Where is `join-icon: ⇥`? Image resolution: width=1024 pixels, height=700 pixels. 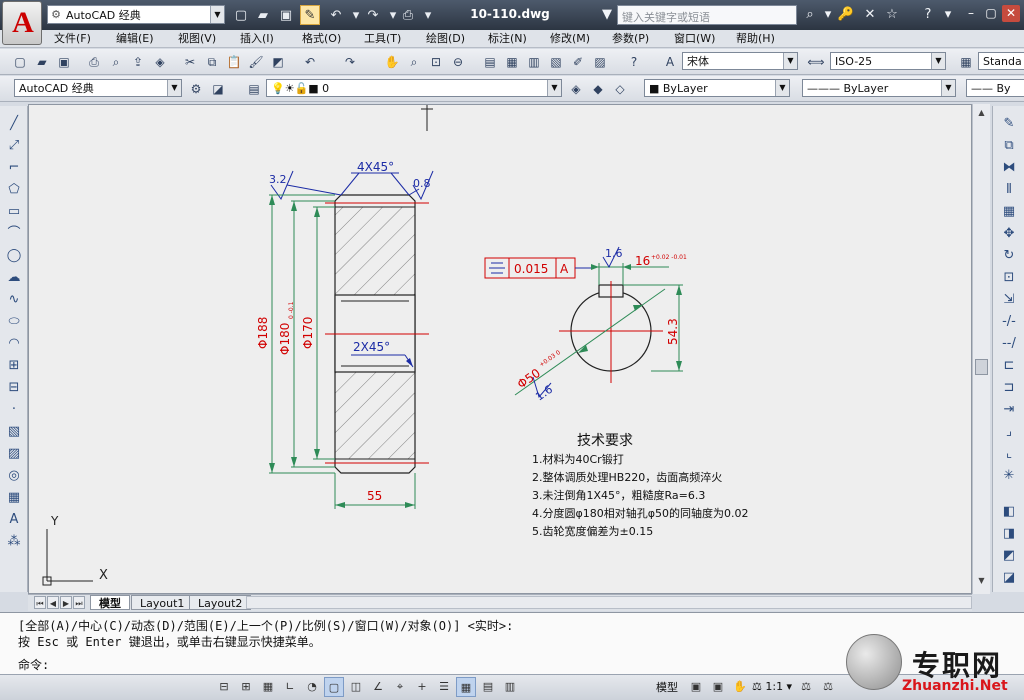 join-icon: ⇥ is located at coordinates (1009, 410).